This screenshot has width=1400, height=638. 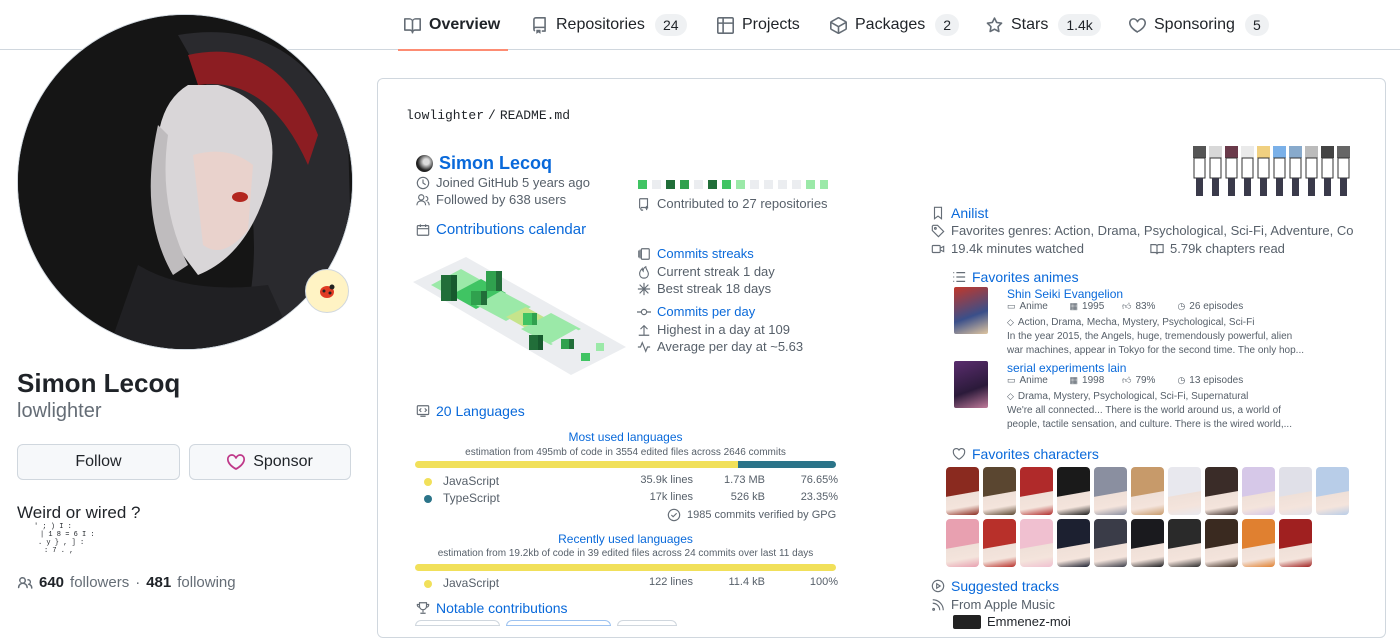 I want to click on highest-text: Highest in a day at 109, so click(x=723, y=329).